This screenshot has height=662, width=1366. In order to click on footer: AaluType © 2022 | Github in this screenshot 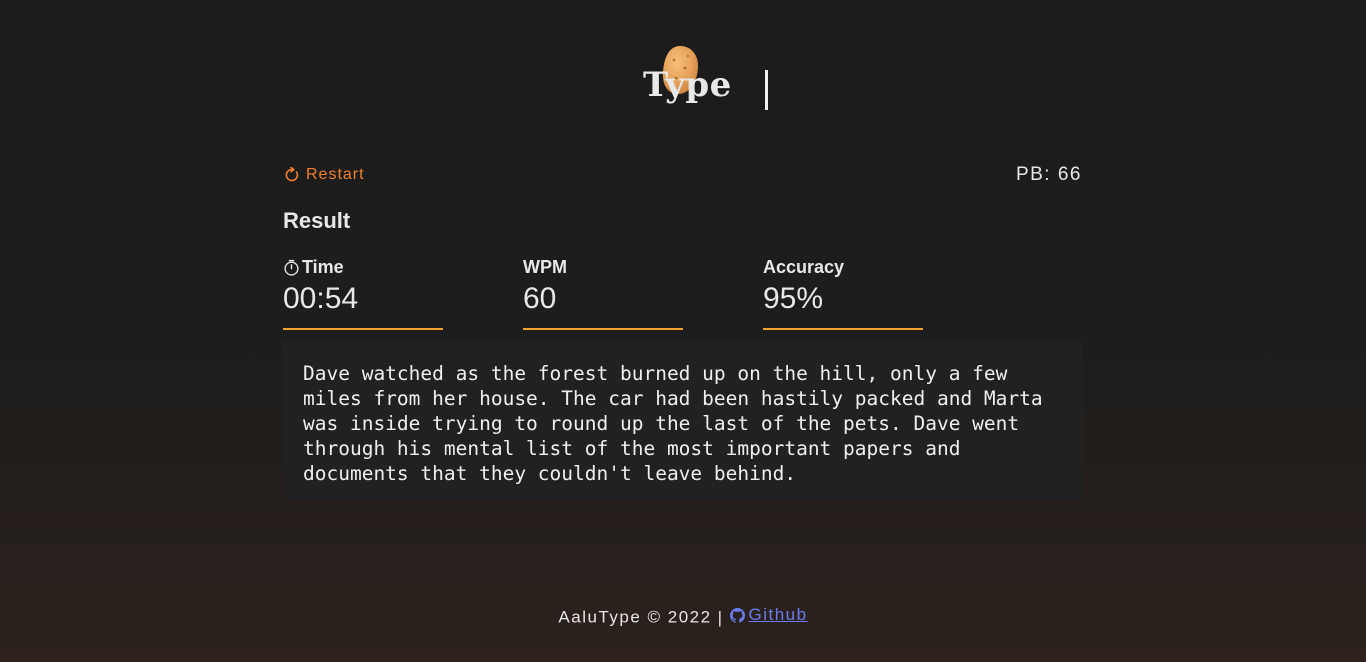, I will do `click(683, 616)`.